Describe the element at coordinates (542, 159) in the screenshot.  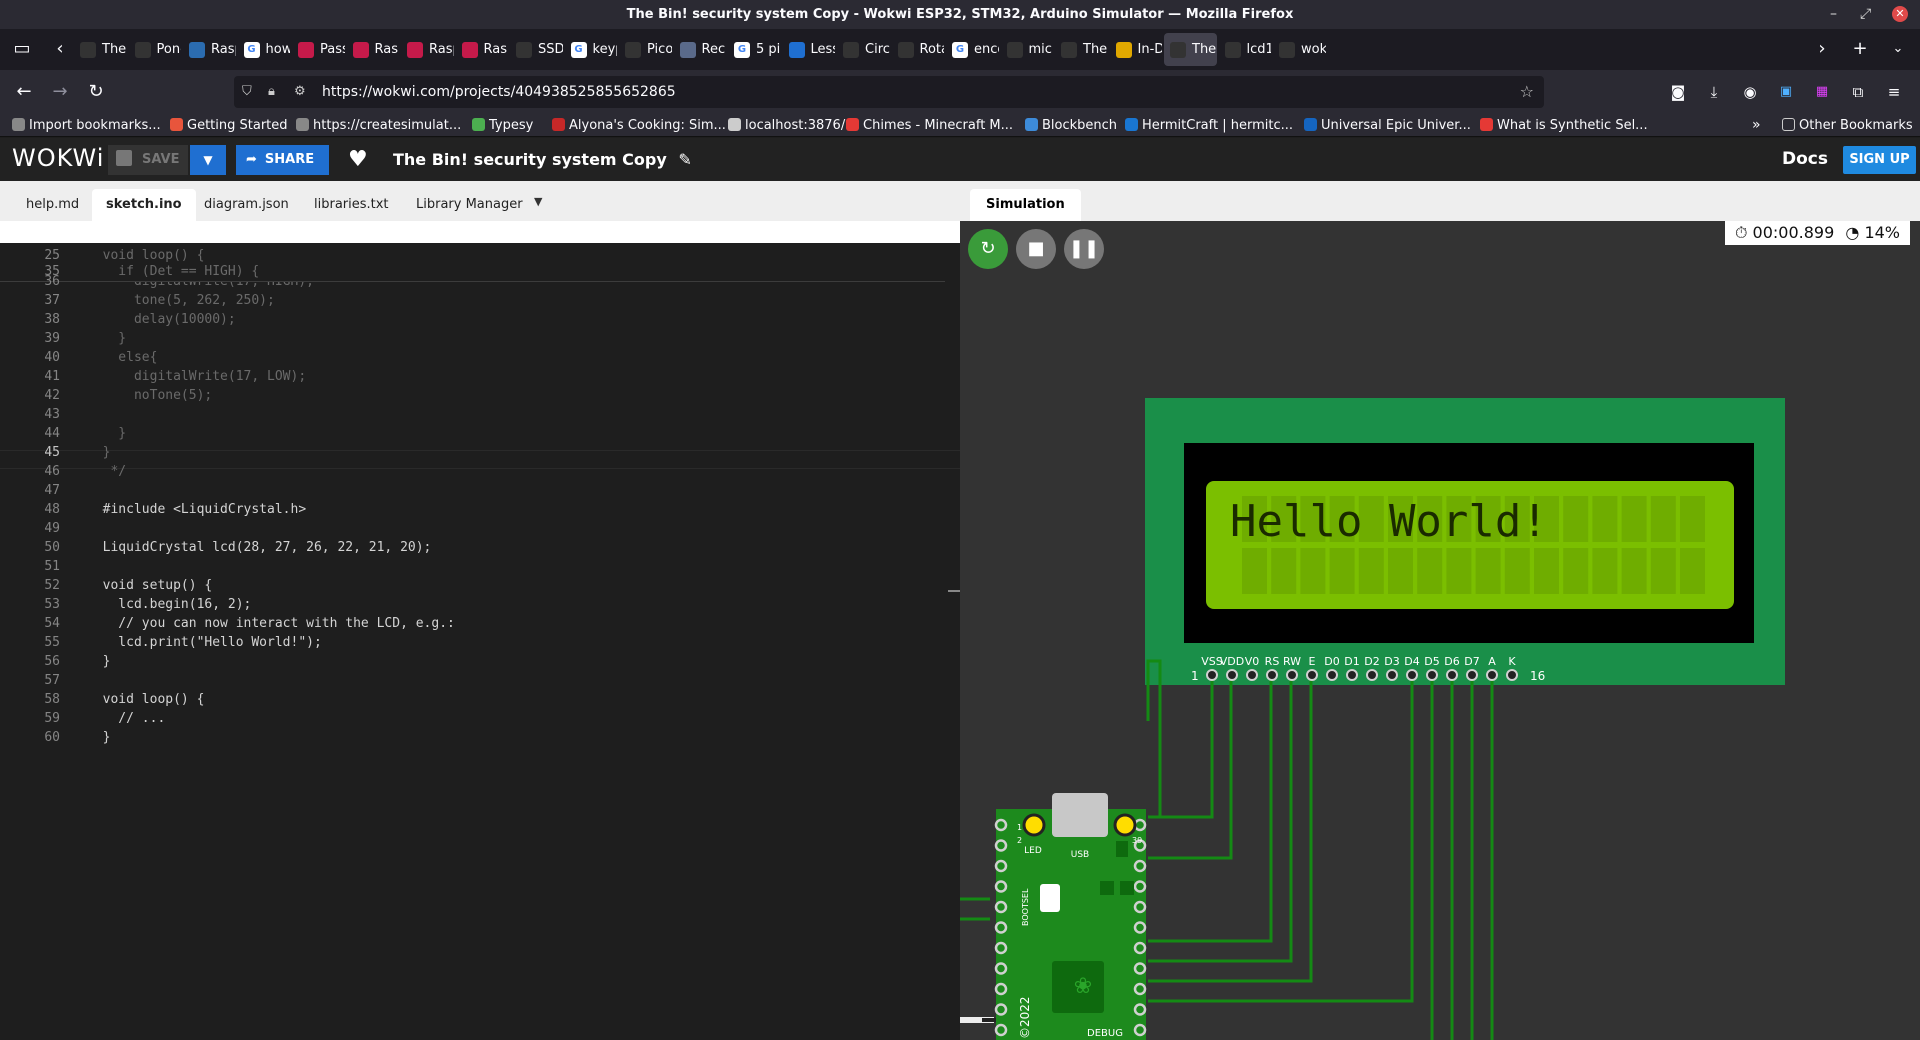
I see `project-title: The Bin! security system Copy ✎` at that location.